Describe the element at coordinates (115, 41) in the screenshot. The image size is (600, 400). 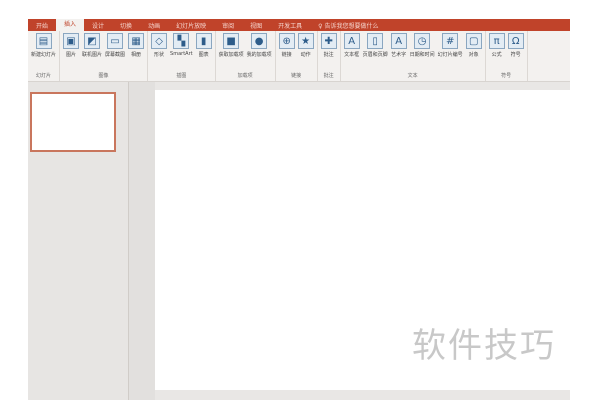
I see `ribbon-icon: ▭` at that location.